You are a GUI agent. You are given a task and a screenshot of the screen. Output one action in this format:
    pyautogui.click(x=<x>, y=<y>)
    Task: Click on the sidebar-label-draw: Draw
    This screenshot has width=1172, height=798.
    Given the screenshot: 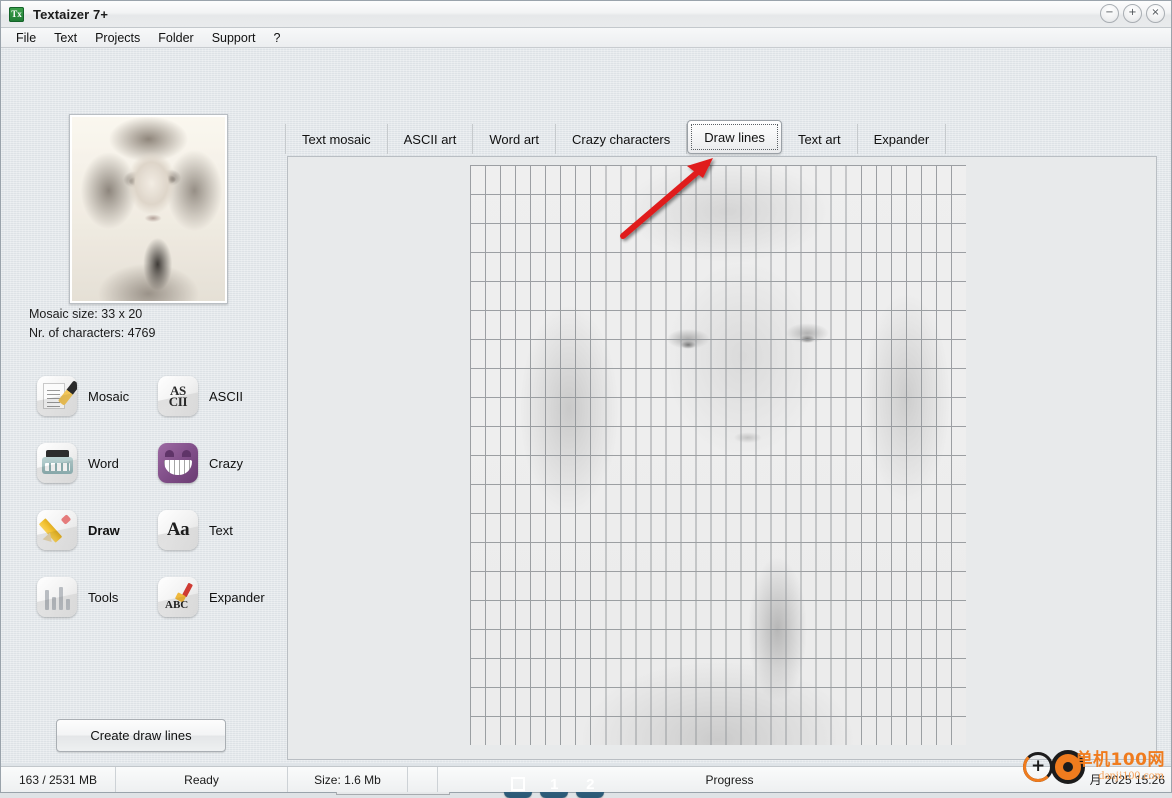 What is the action you would take?
    pyautogui.click(x=104, y=530)
    